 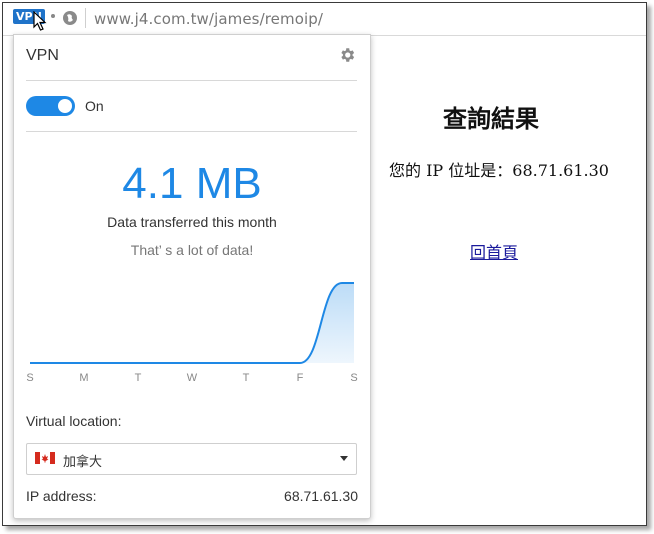 I want to click on chart-day-label: F, so click(x=300, y=378).